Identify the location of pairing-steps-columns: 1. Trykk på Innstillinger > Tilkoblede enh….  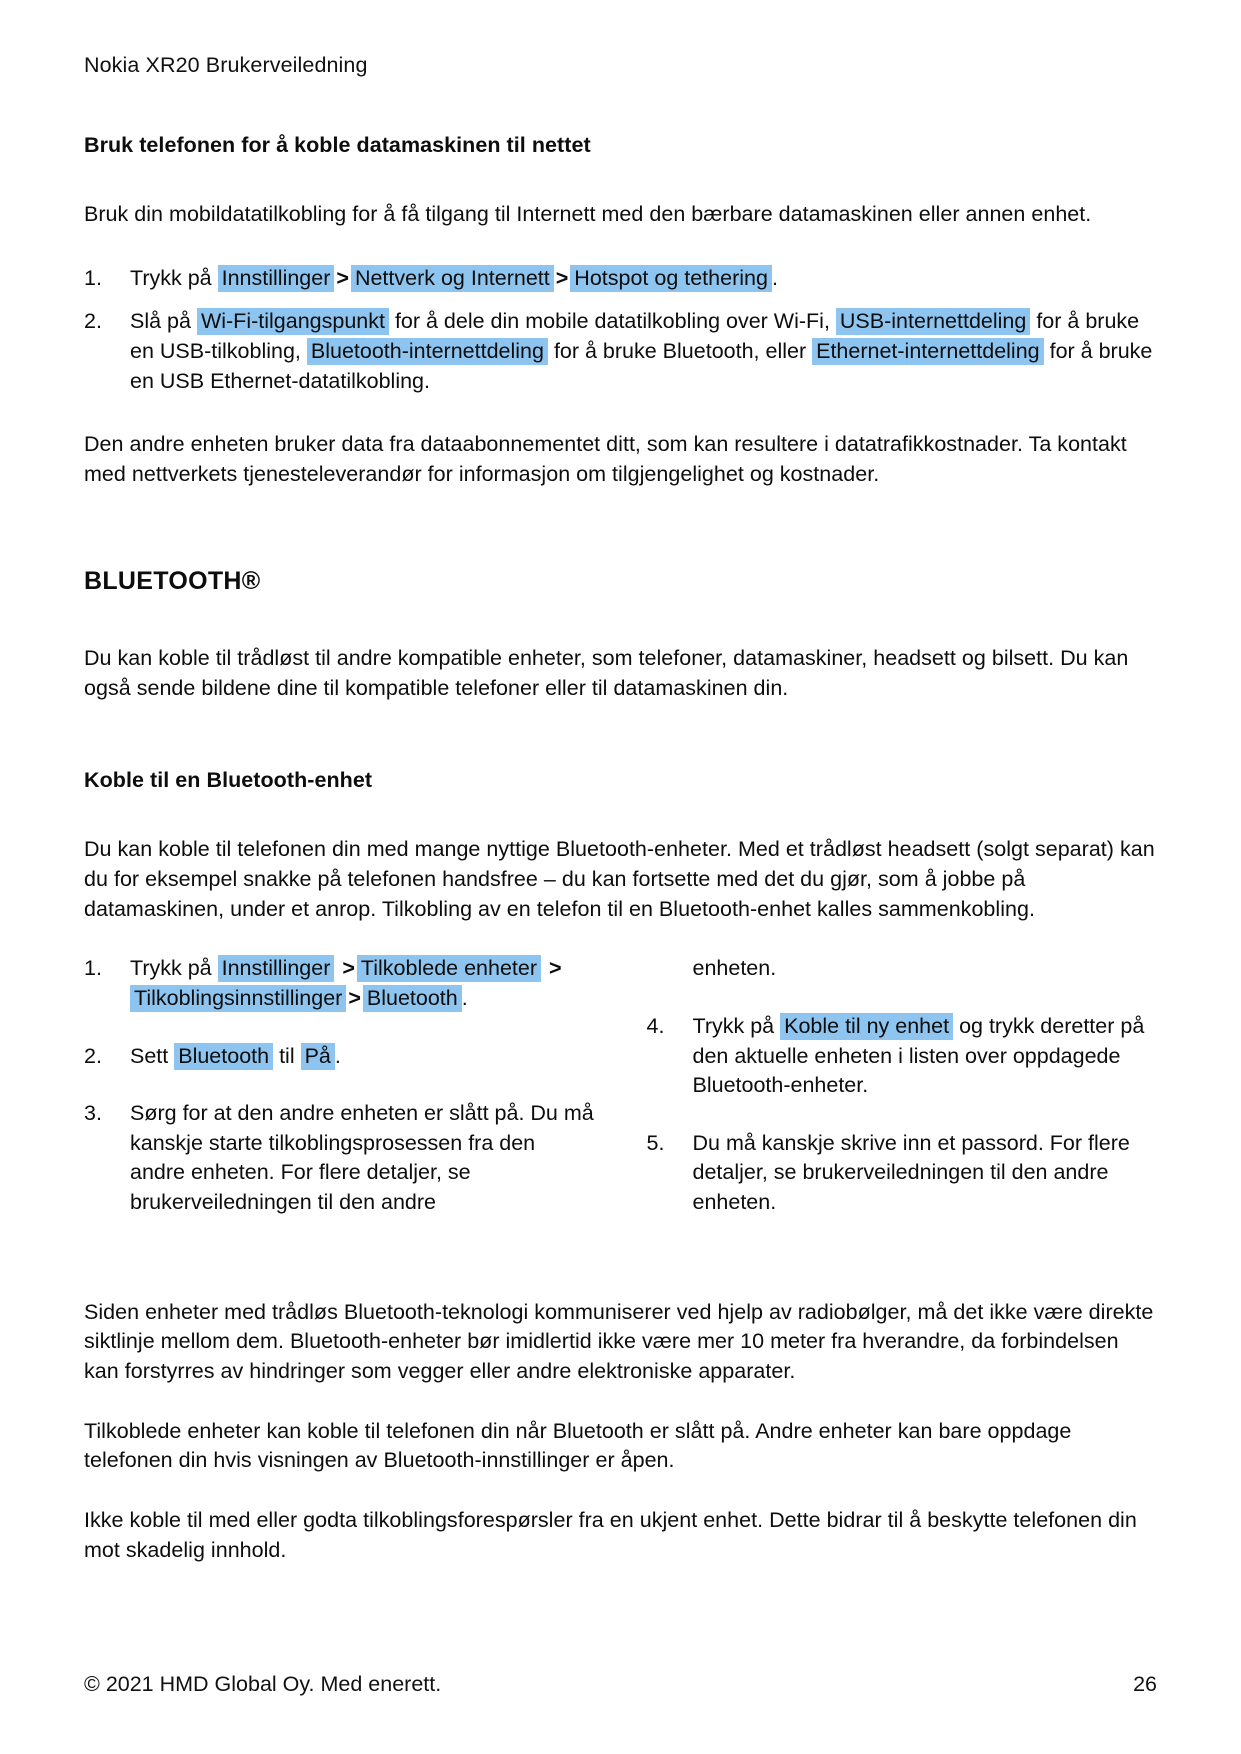
(620, 1100).